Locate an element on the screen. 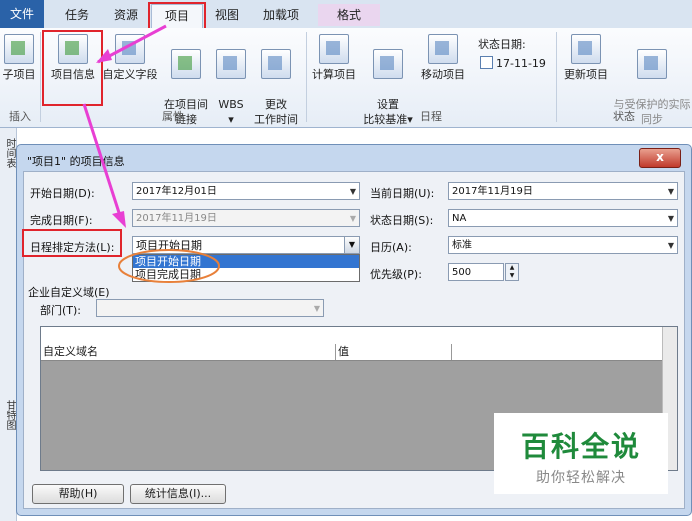  annotation-overlay is located at coordinates (151, 153).